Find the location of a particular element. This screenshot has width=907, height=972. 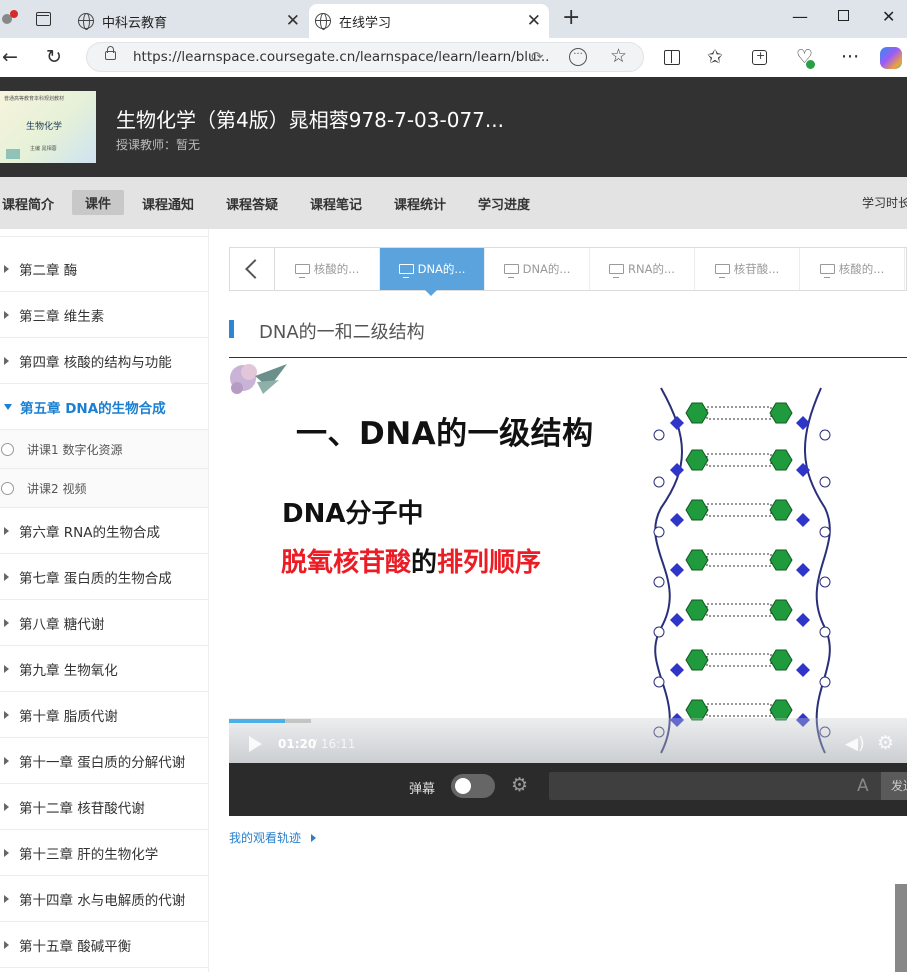

base-pairs is located at coordinates (742, 570).